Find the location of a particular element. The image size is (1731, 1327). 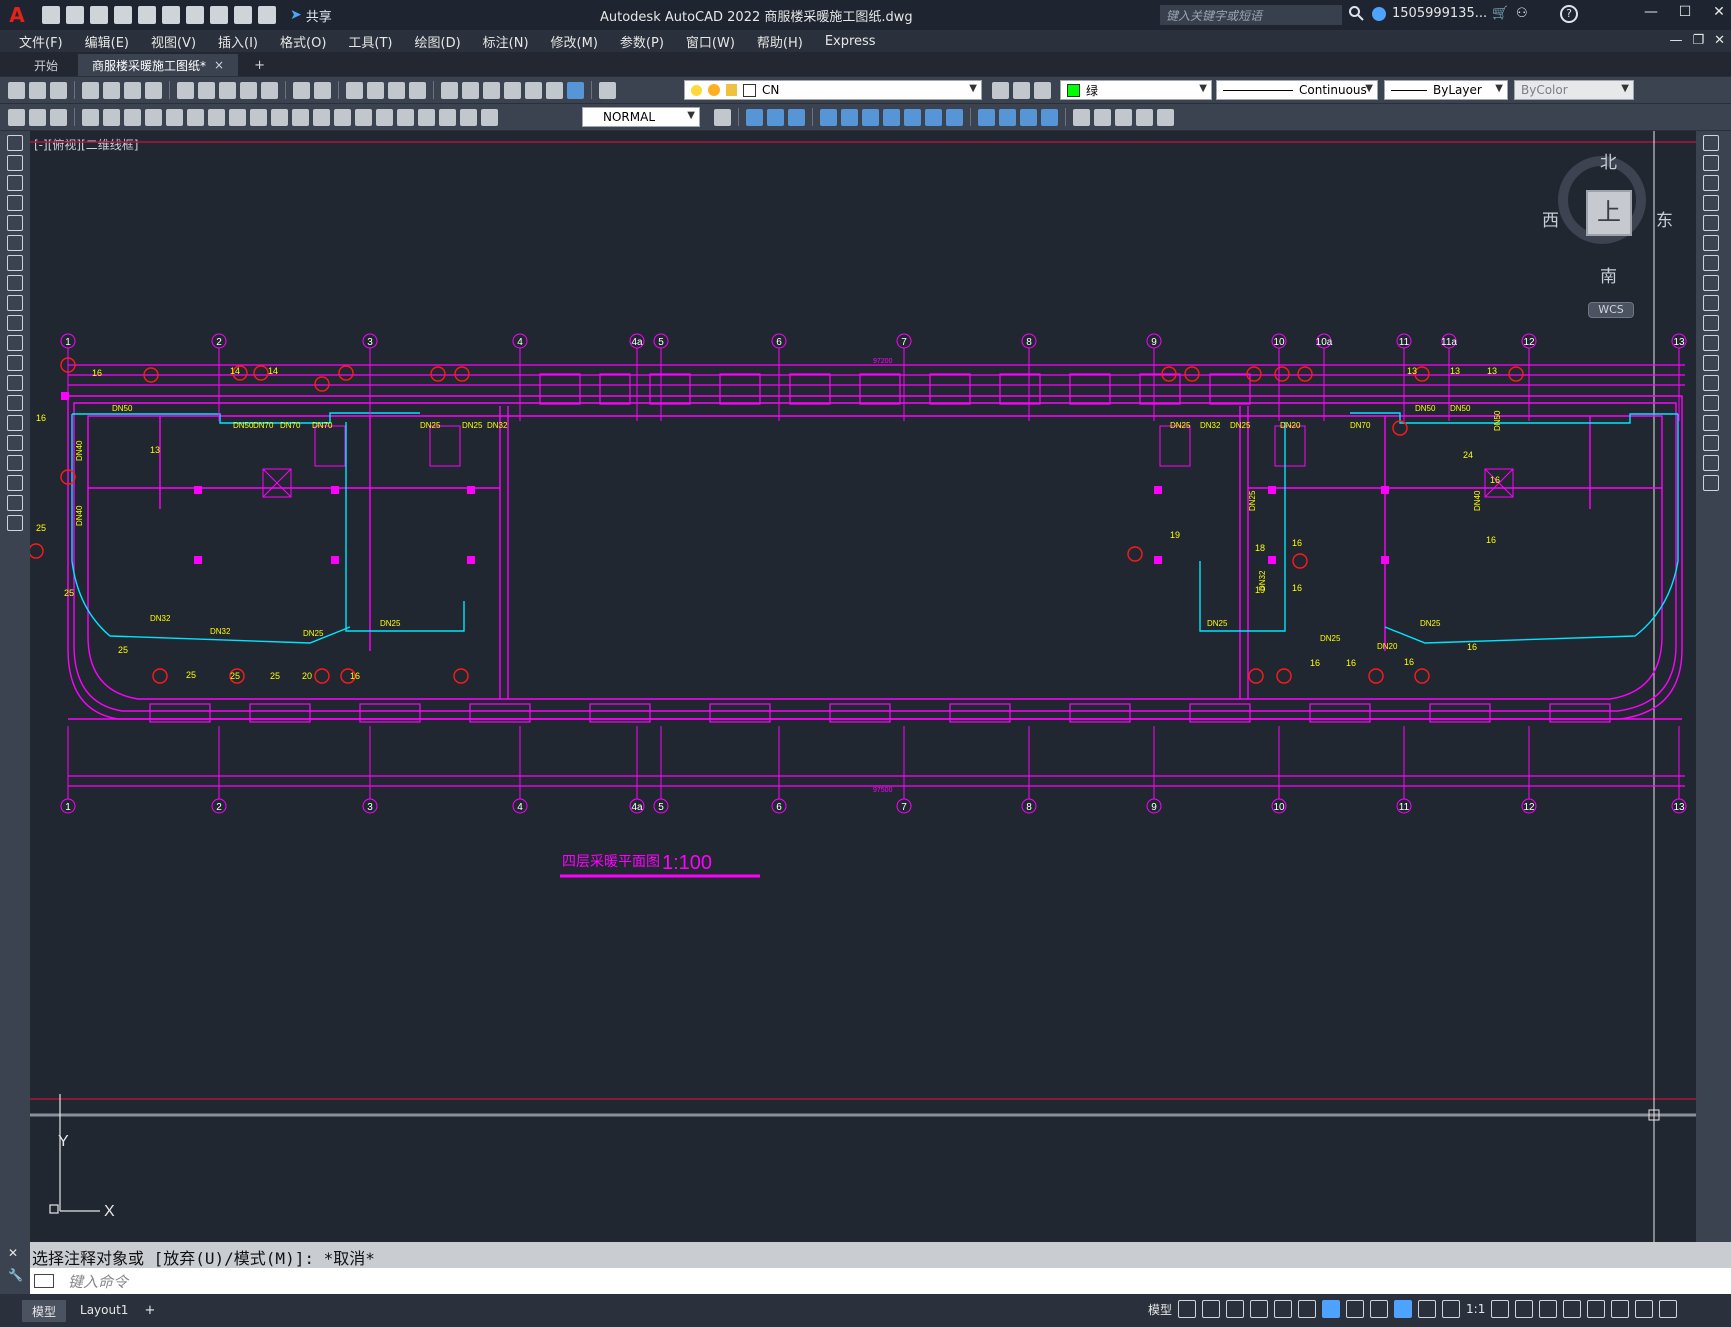

lineweight-dropdown: ByLayer ▼ is located at coordinates (1446, 90).